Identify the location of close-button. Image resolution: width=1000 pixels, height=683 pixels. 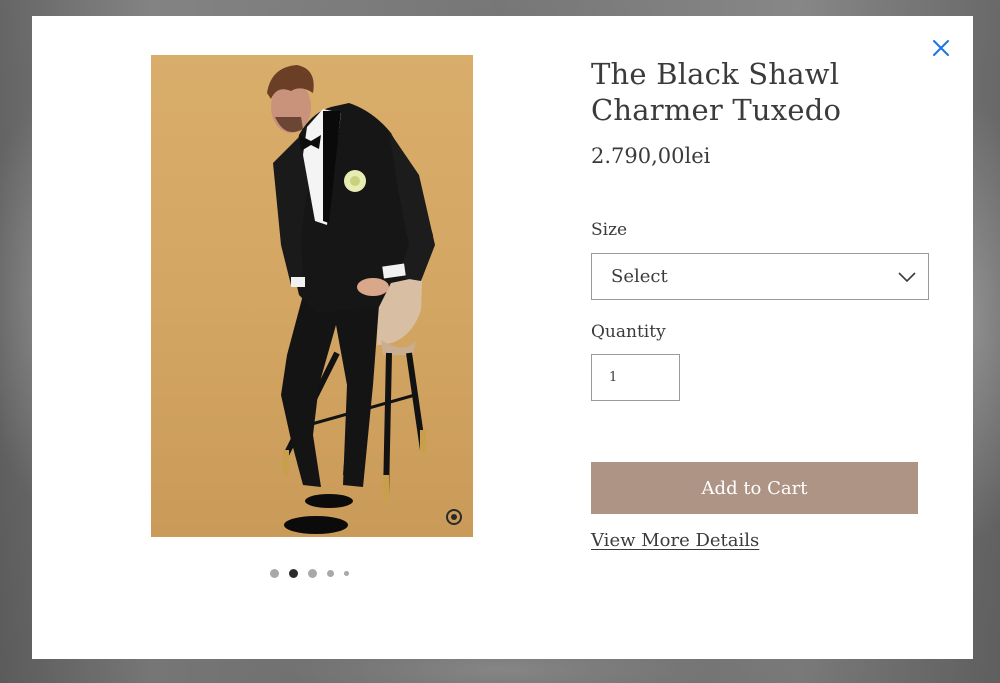
(941, 48).